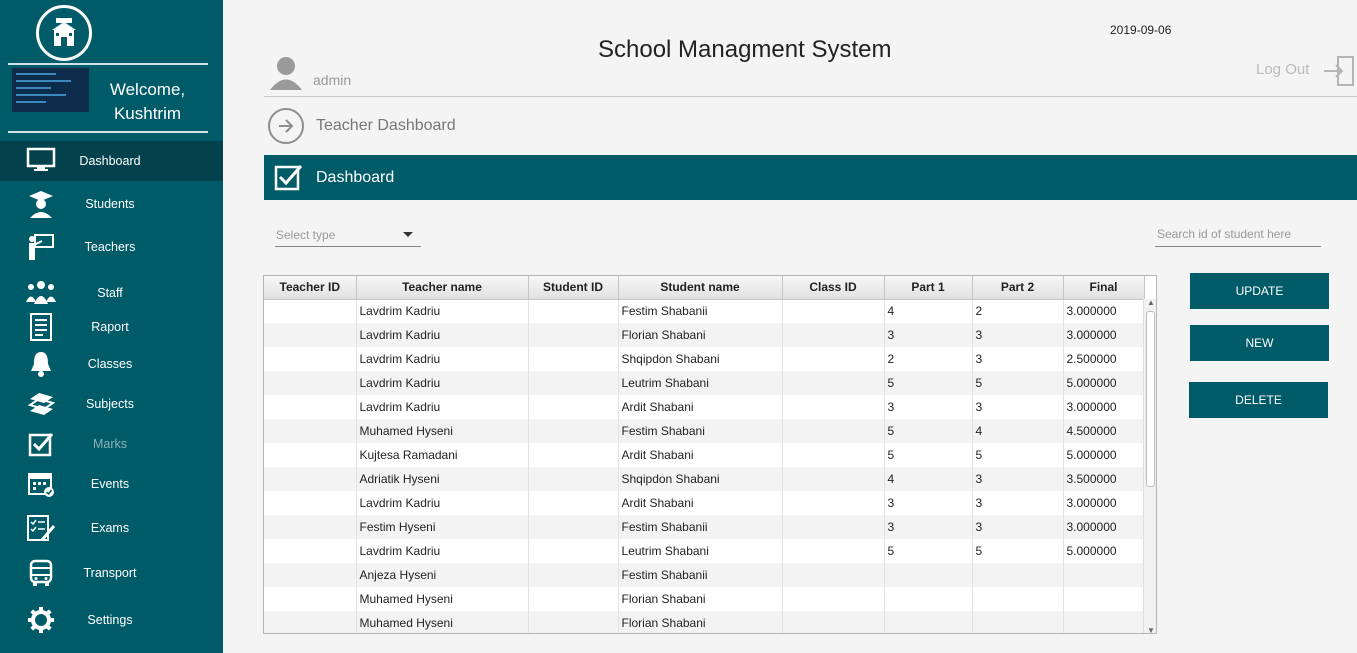  What do you see at coordinates (41, 247) in the screenshot?
I see `teacher-board-icon` at bounding box center [41, 247].